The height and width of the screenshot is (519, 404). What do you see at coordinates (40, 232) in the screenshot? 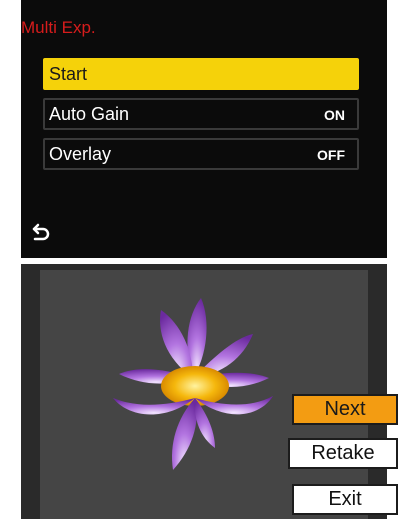
I see `return-arrow-icon` at bounding box center [40, 232].